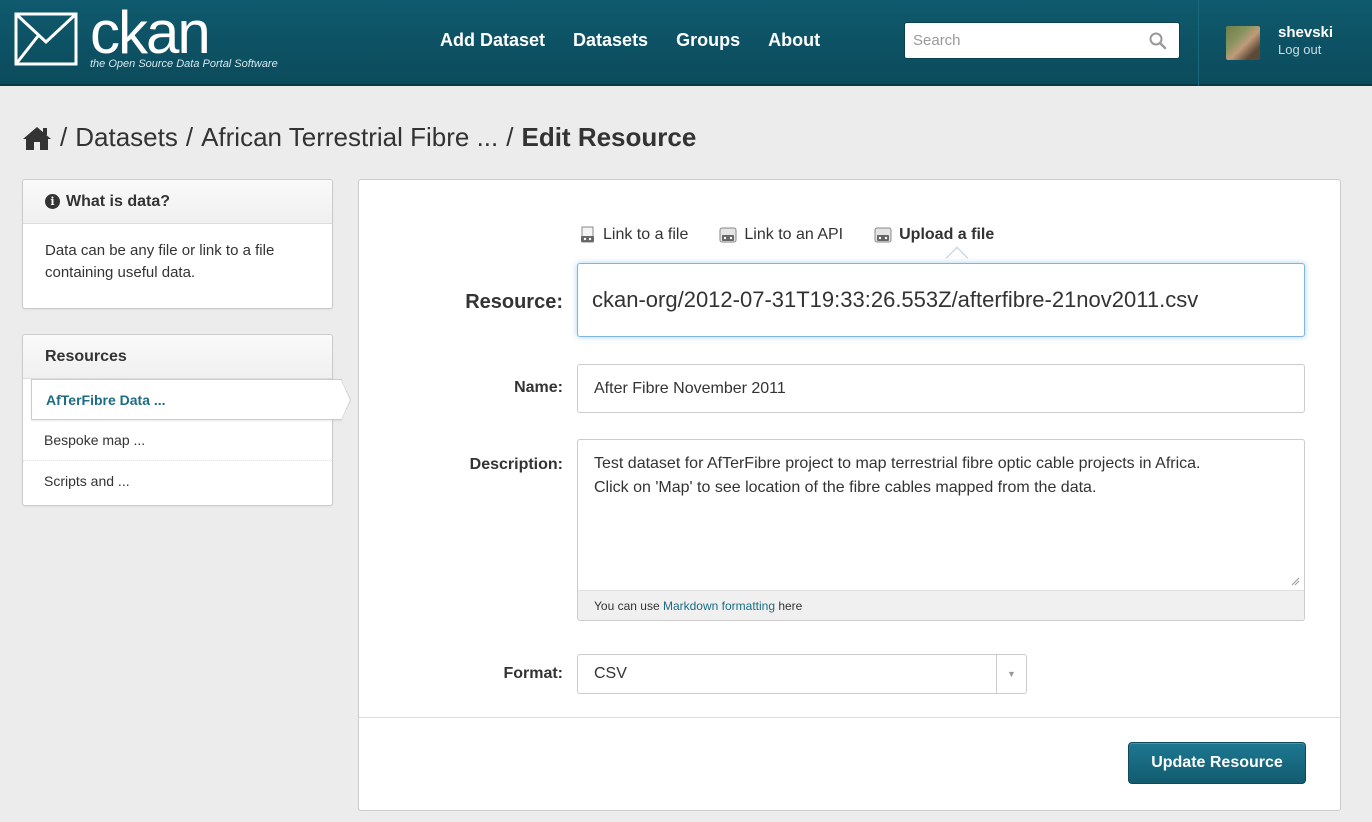 This screenshot has height=822, width=1372. What do you see at coordinates (46, 39) in the screenshot?
I see `envelope-logo-icon` at bounding box center [46, 39].